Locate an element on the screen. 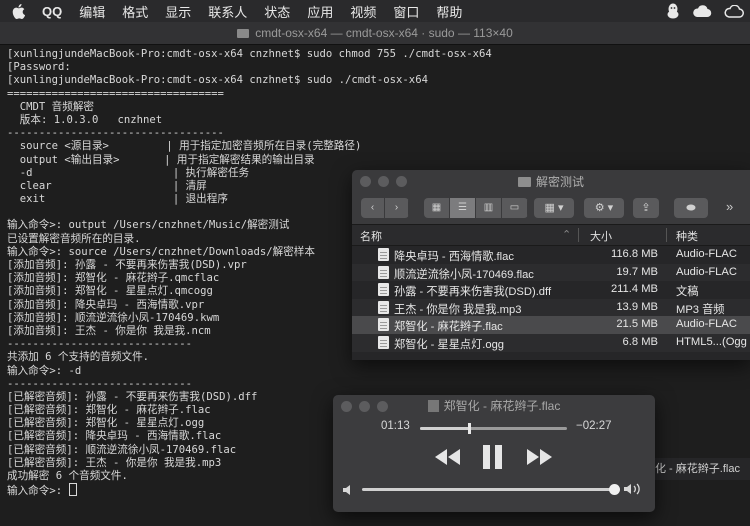 The image size is (750, 526). file-kind: 文稿 is located at coordinates (687, 292).